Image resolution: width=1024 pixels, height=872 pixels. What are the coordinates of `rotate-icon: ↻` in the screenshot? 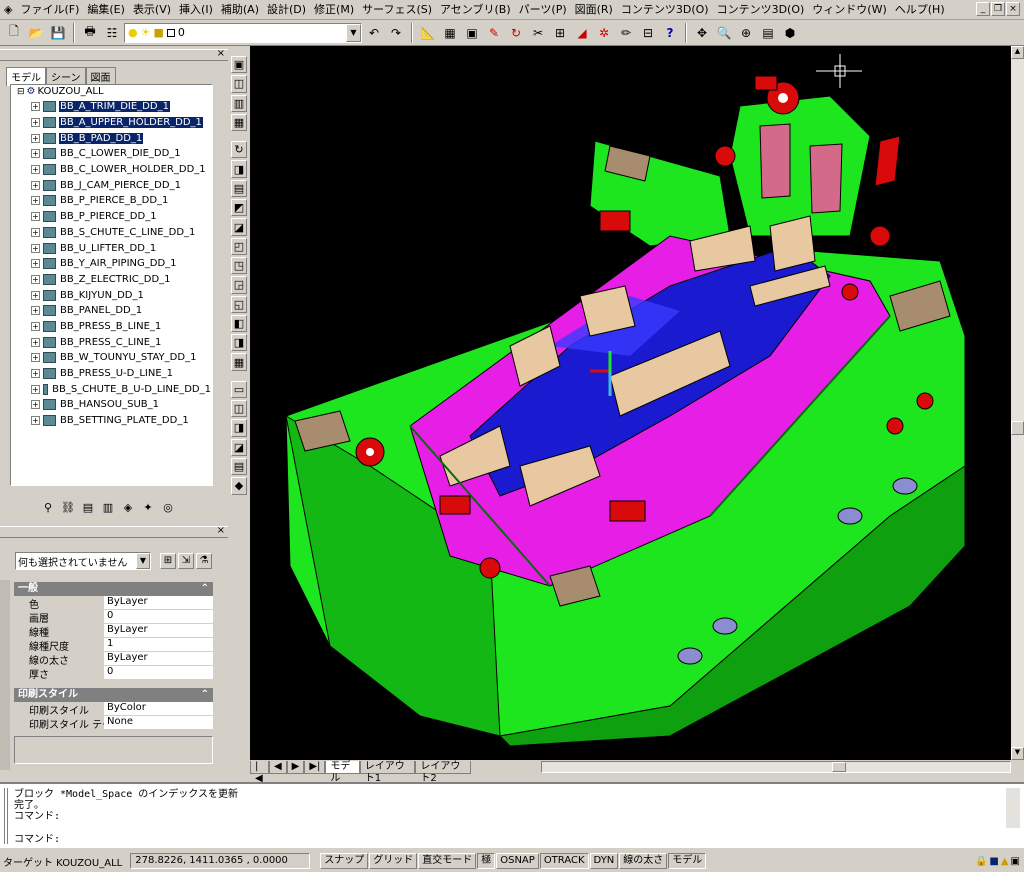 It's located at (239, 150).